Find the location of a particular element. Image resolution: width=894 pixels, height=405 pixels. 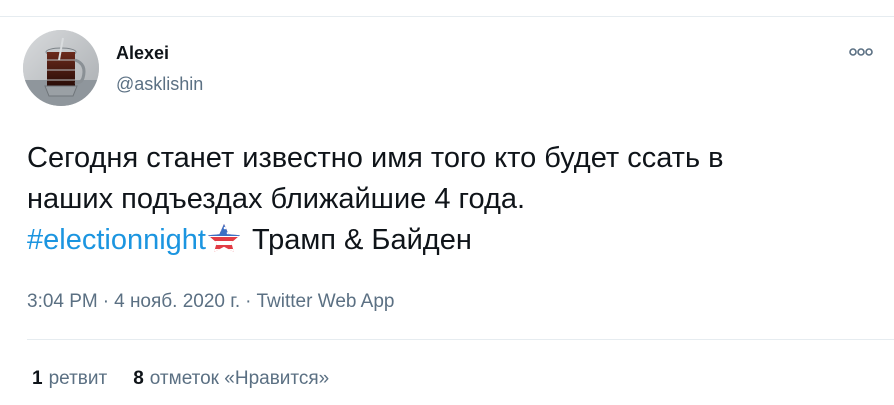

retweets-stat: 1 ретвит is located at coordinates (69, 379).